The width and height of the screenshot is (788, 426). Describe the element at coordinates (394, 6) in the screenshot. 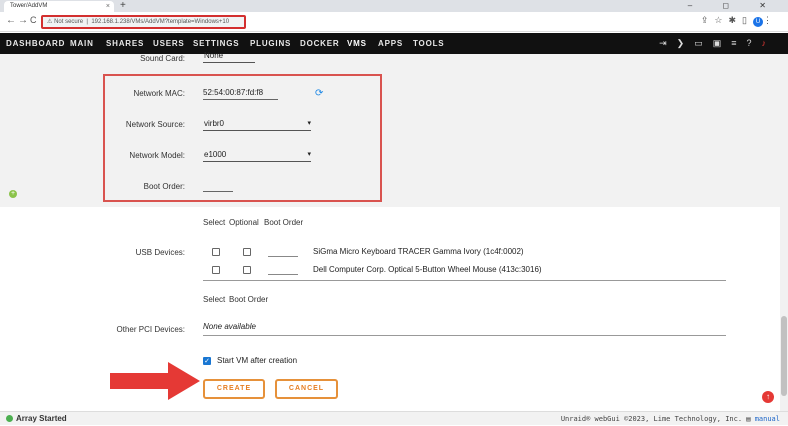

I see `browser-tab-strip: Tower/AddVM × + – ◻ ✕` at that location.